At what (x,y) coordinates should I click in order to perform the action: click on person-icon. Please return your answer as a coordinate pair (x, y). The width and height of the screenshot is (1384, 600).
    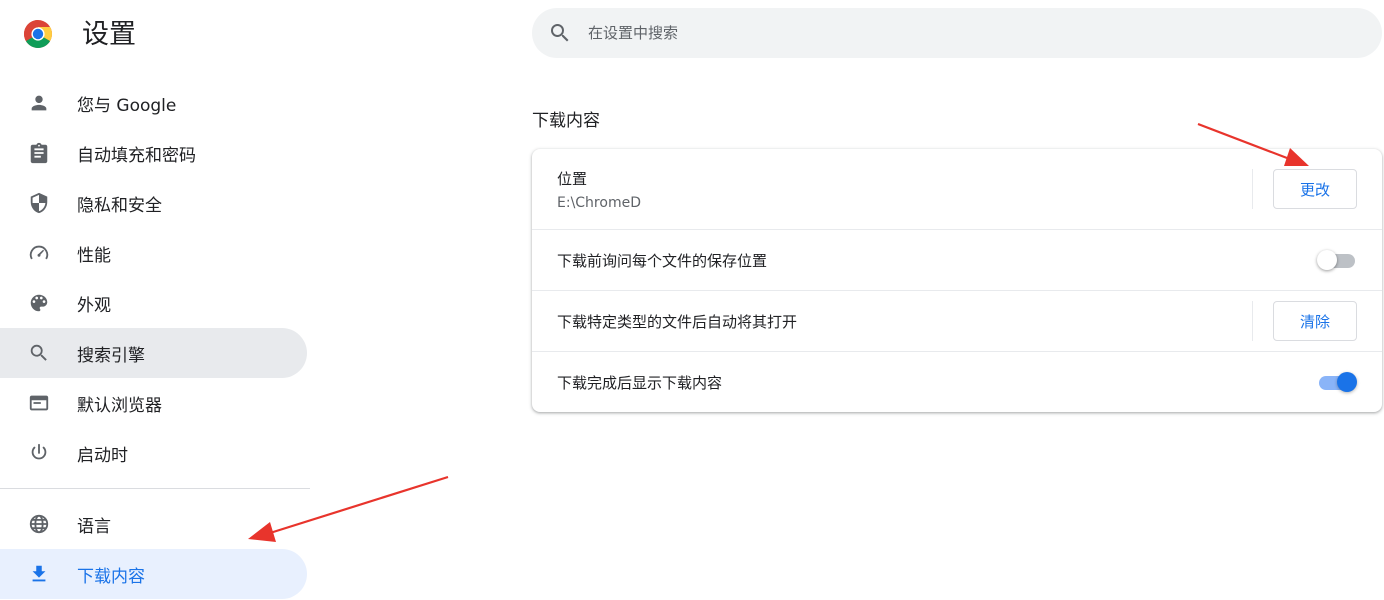
    Looking at the image, I should click on (39, 103).